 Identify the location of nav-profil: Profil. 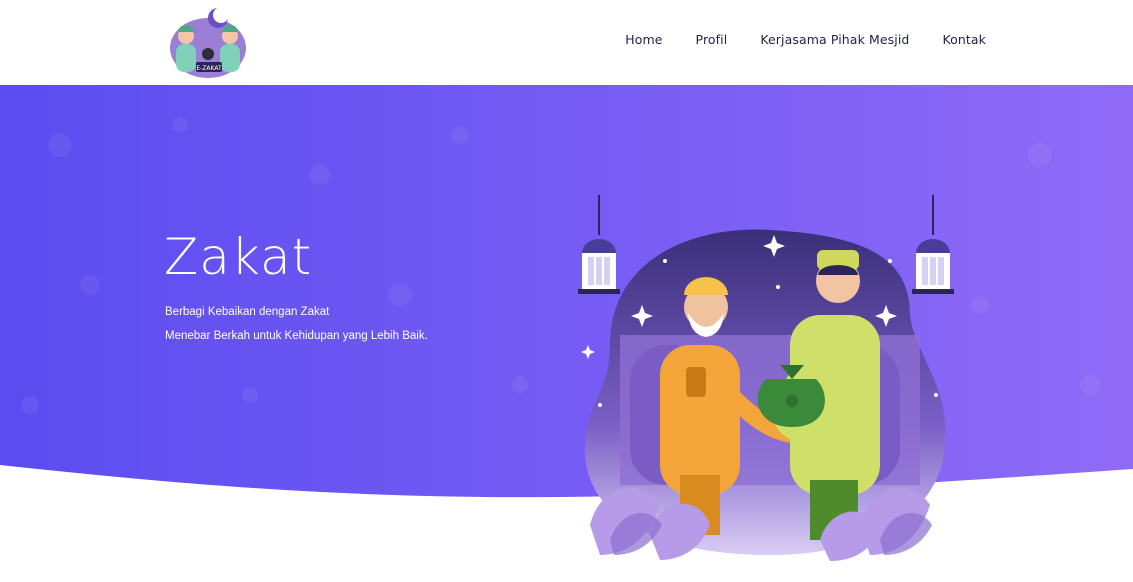
(712, 40).